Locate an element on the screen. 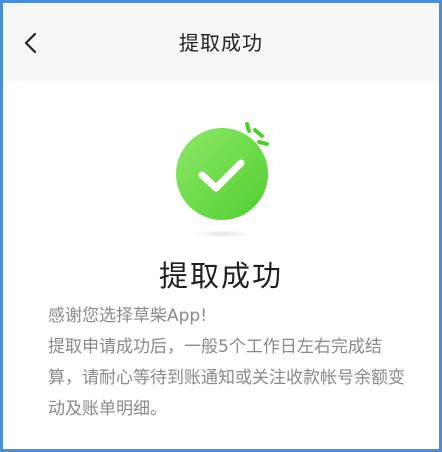 The height and width of the screenshot is (452, 442). check-circle-icon is located at coordinates (222, 180).